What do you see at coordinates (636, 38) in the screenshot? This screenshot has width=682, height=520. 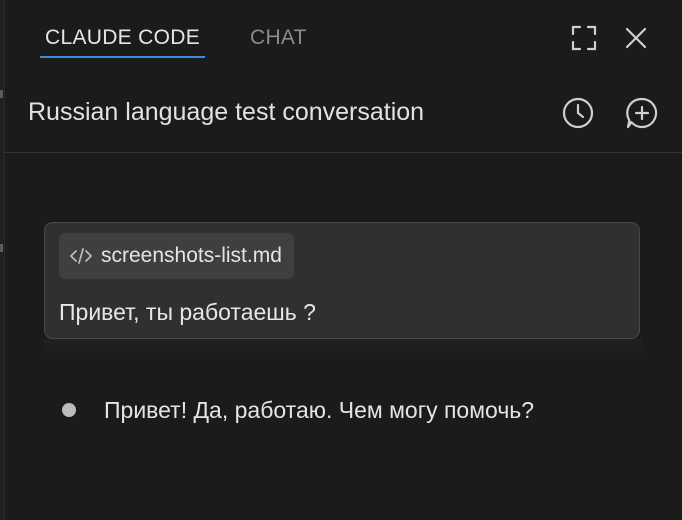 I see `close-icon` at bounding box center [636, 38].